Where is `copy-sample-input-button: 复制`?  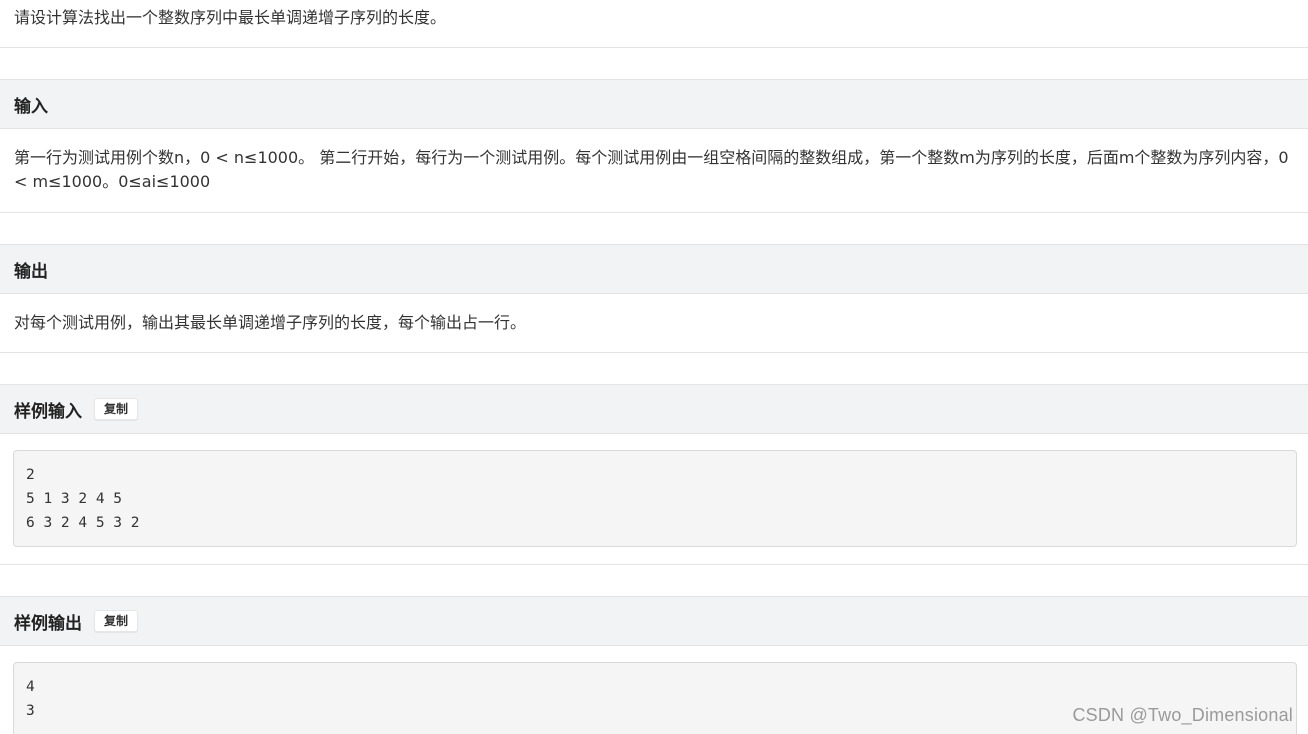
copy-sample-input-button: 复制 is located at coordinates (116, 409).